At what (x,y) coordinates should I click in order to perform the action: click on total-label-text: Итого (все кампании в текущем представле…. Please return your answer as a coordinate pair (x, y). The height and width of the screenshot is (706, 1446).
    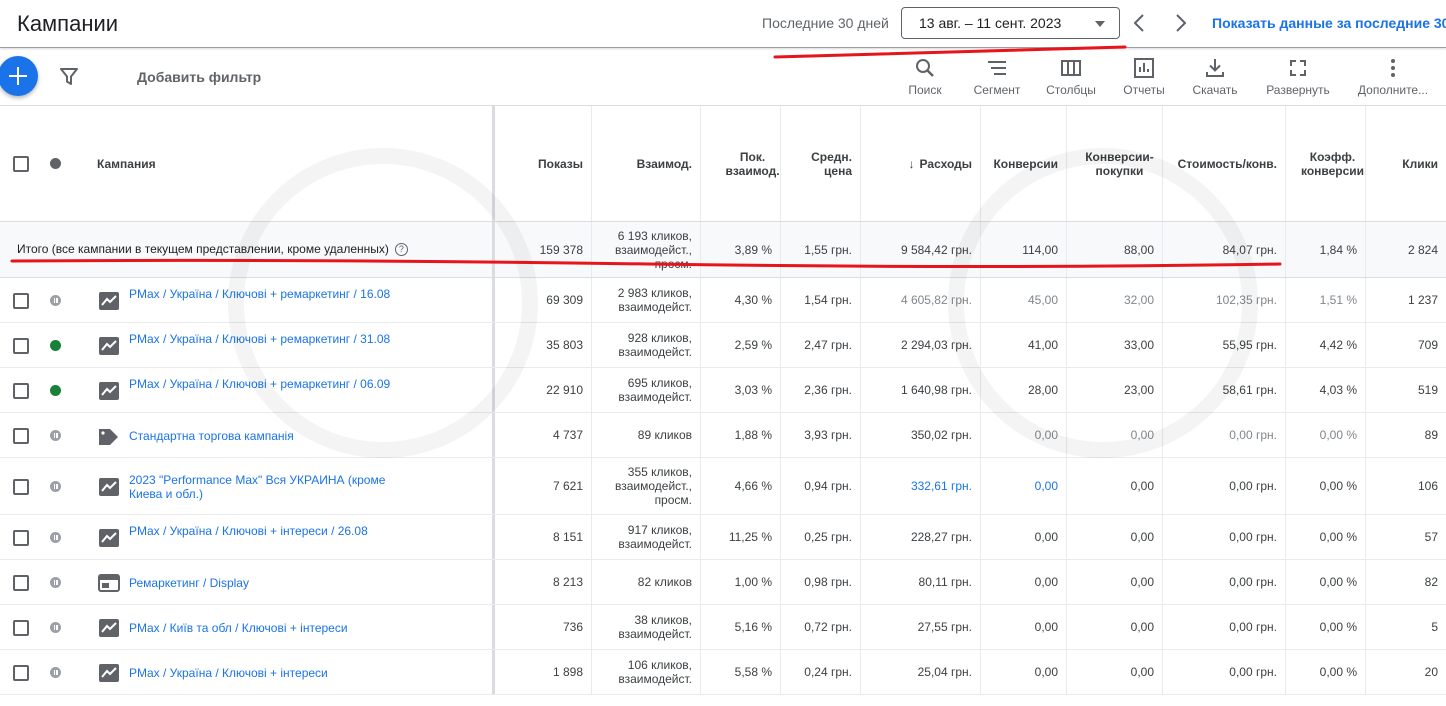
    Looking at the image, I should click on (203, 249).